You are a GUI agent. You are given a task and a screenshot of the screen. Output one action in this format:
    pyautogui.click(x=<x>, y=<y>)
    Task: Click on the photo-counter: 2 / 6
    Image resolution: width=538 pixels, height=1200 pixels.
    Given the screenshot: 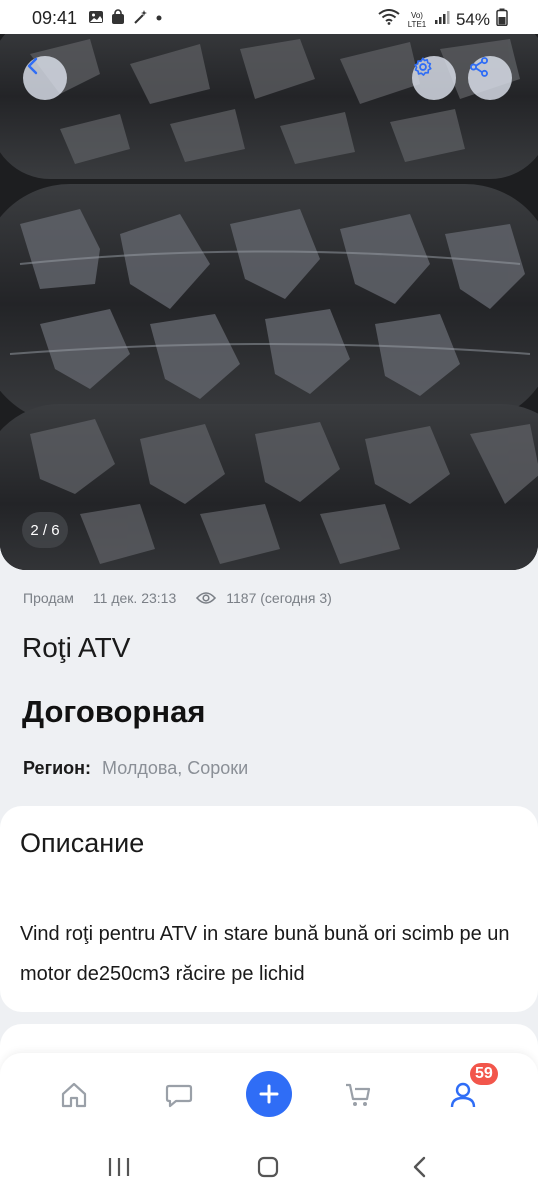 What is the action you would take?
    pyautogui.click(x=45, y=530)
    